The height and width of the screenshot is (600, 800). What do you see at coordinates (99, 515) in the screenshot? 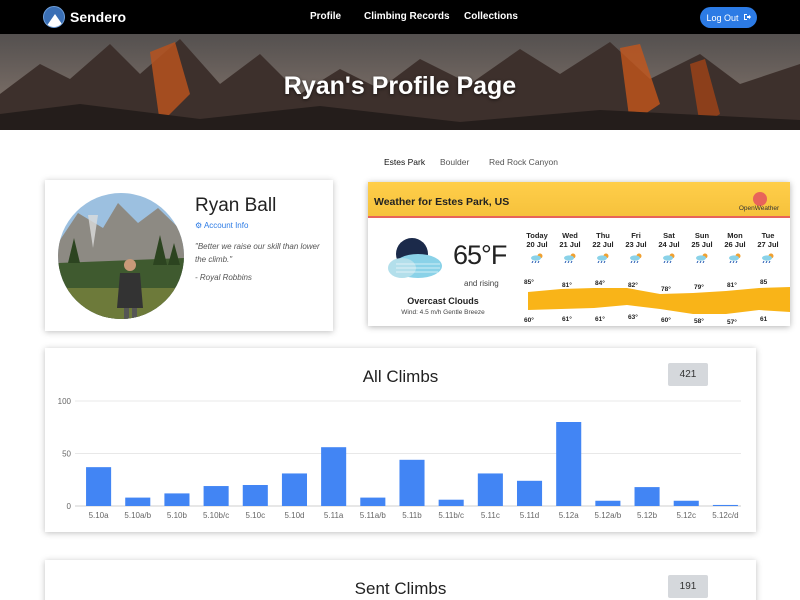
I see `x-tick-label: 5.10a` at bounding box center [99, 515].